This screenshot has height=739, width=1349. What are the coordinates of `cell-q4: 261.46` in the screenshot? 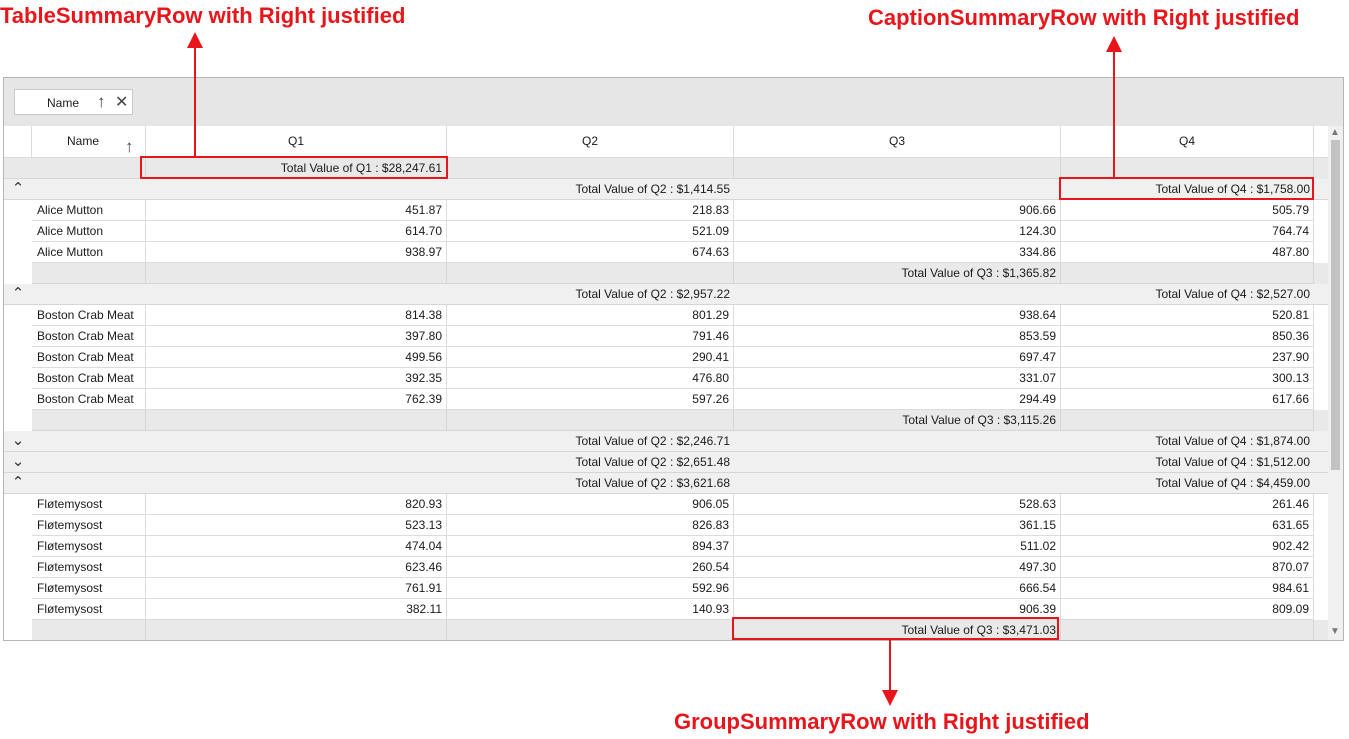 It's located at (1187, 504).